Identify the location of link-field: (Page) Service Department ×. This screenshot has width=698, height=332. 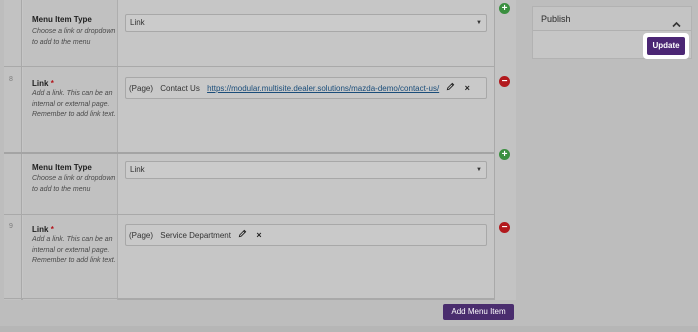
(306, 235).